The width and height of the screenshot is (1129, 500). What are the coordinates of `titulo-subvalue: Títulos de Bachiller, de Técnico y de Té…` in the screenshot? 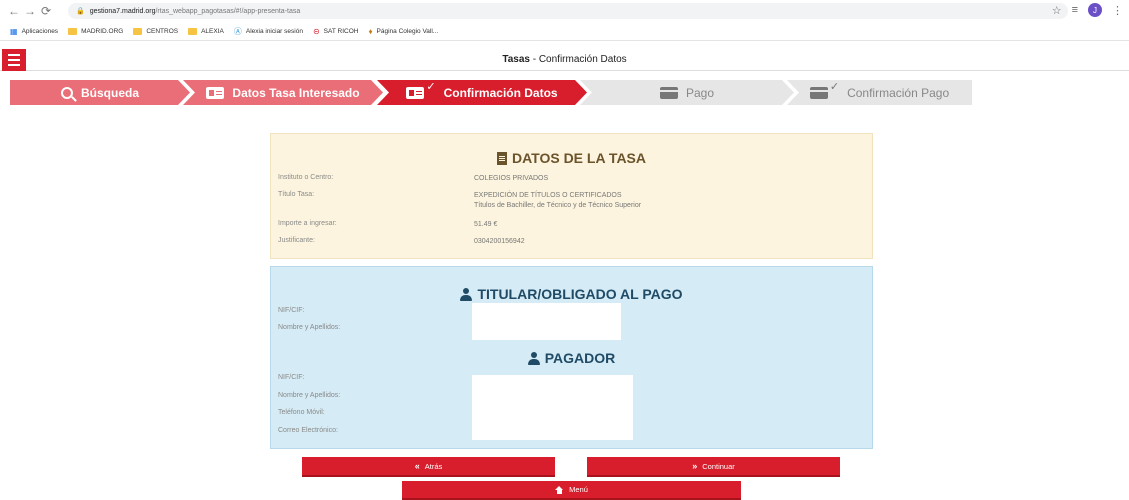 It's located at (558, 205).